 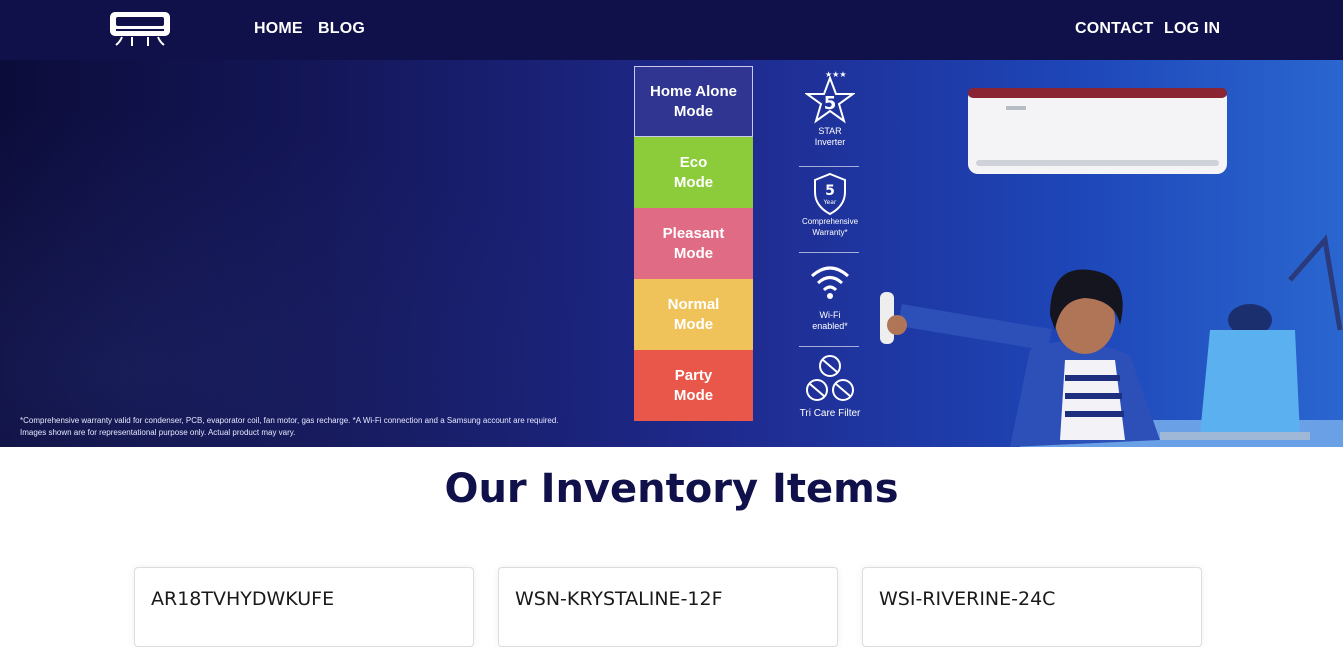 What do you see at coordinates (693, 314) in the screenshot?
I see `mode-normal: Normal Mode` at bounding box center [693, 314].